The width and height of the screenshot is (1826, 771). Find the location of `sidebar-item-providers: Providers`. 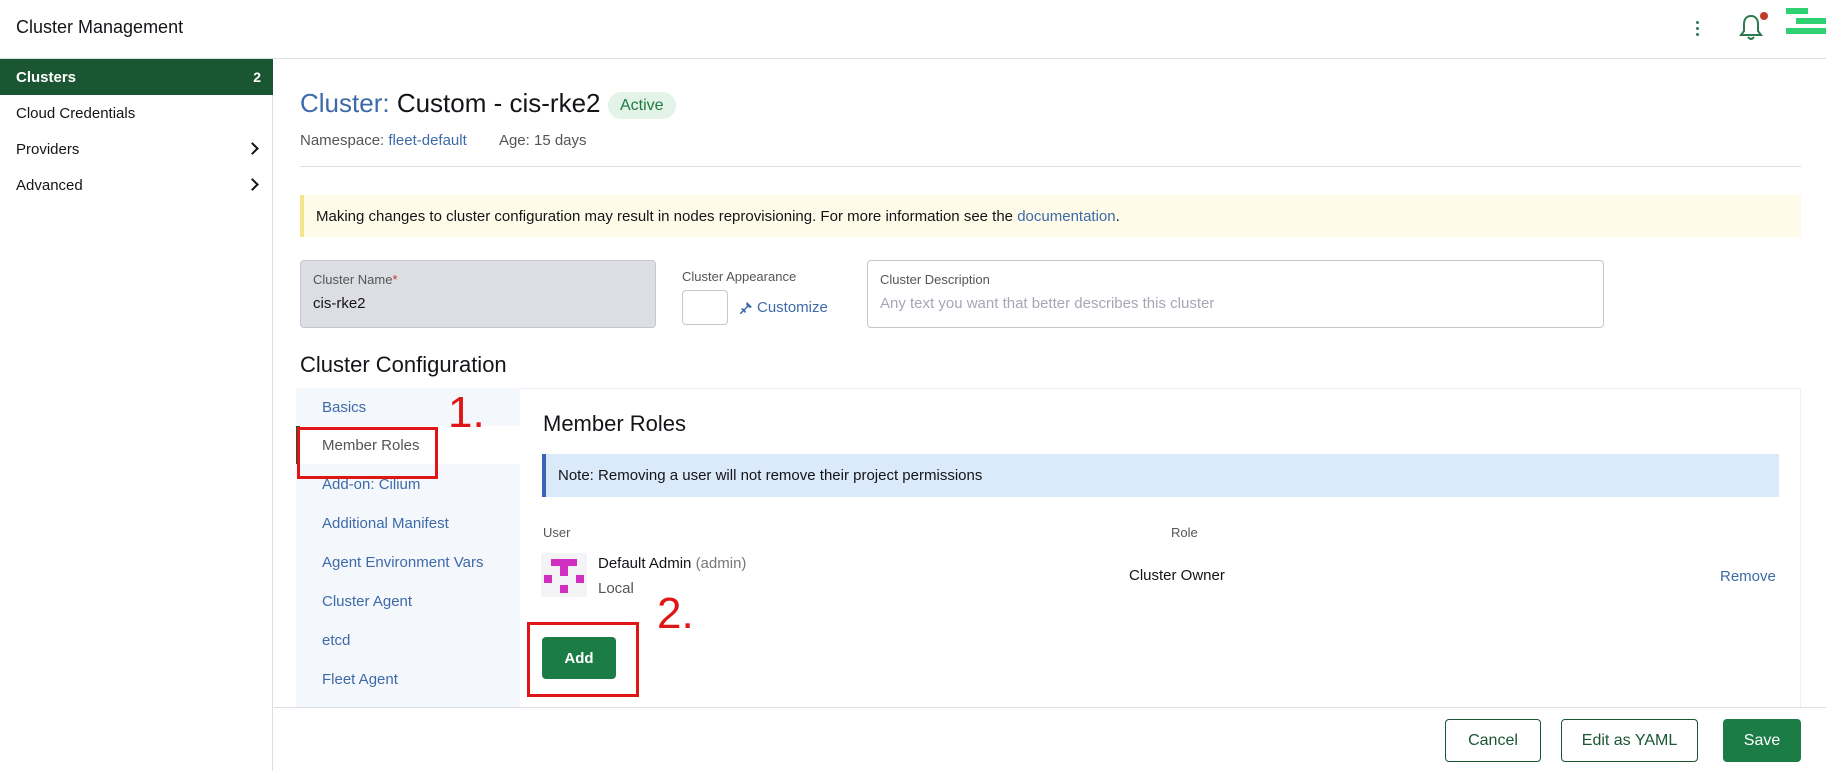

sidebar-item-providers: Providers is located at coordinates (136, 149).